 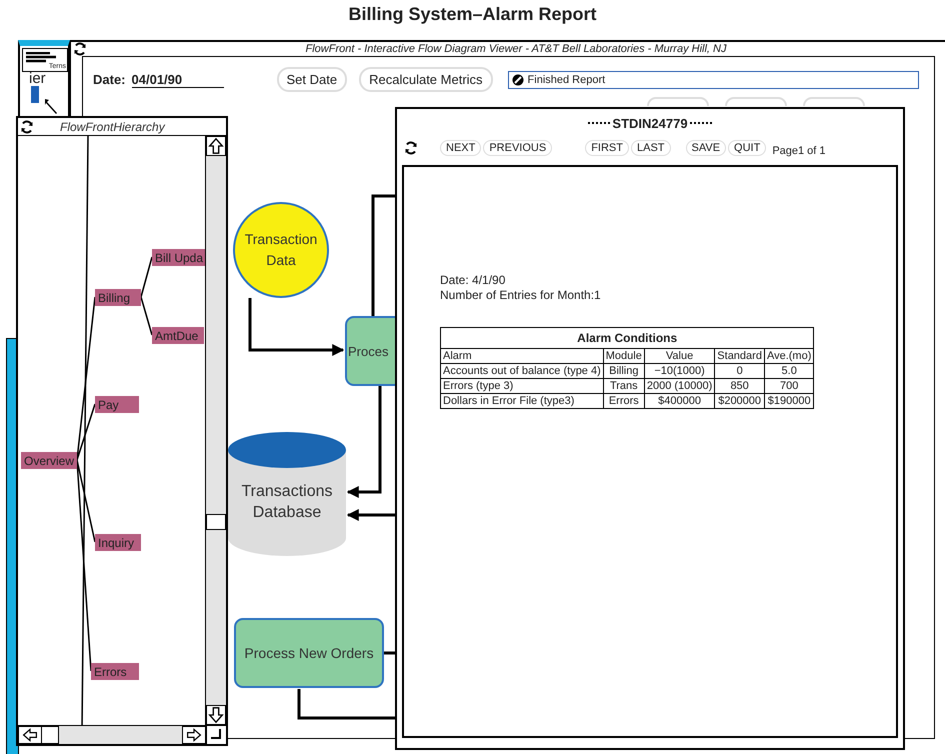 I want to click on nav-button: FIRST, so click(x=607, y=148).